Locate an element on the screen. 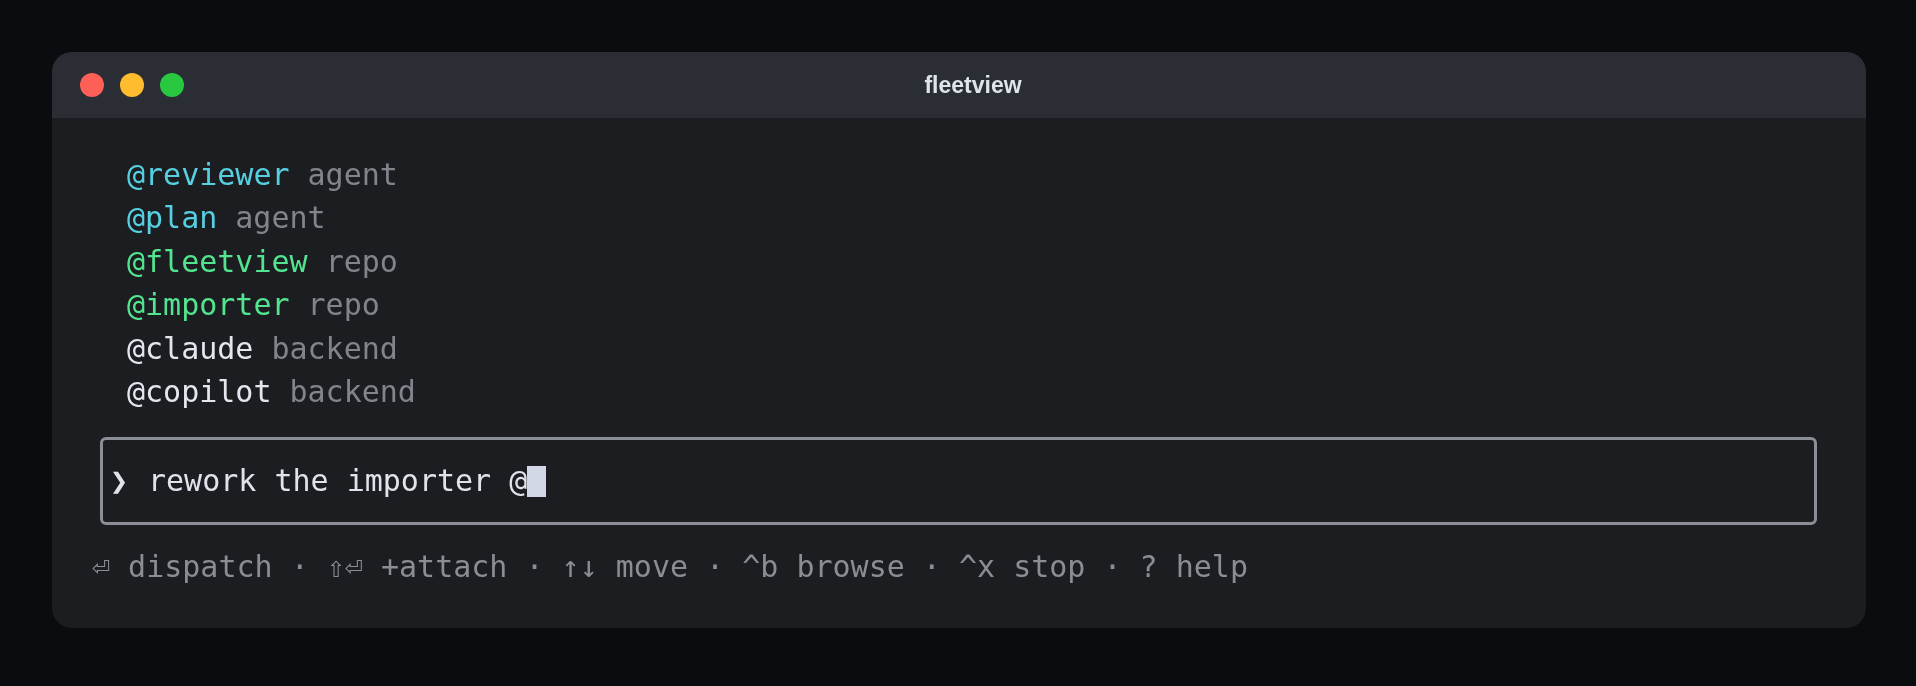  mention-option: @copilot is located at coordinates (199, 392).